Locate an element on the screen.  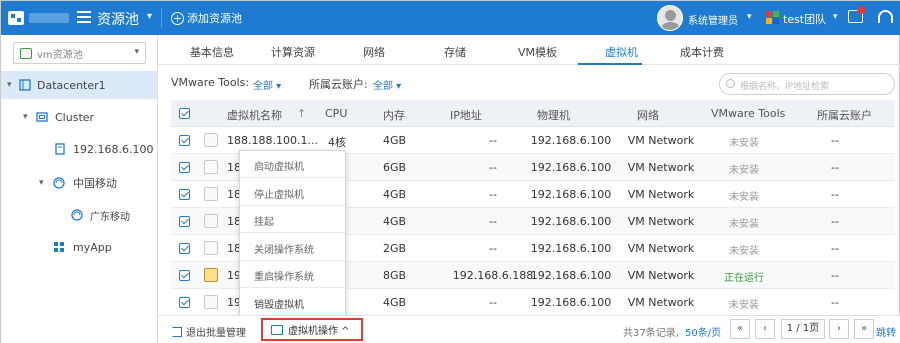
avatar is located at coordinates (670, 18).